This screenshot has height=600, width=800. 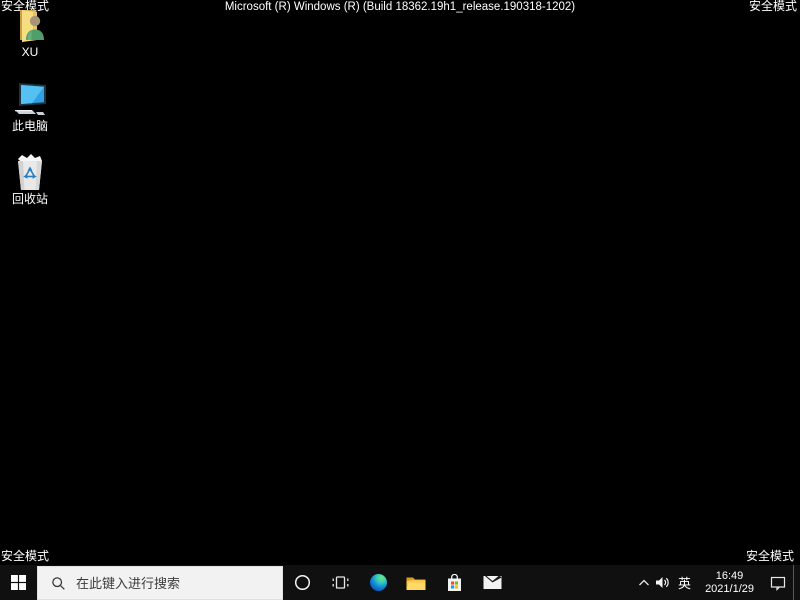 What do you see at coordinates (29, 199) in the screenshot?
I see `desktop-icon-label: 回收站` at bounding box center [29, 199].